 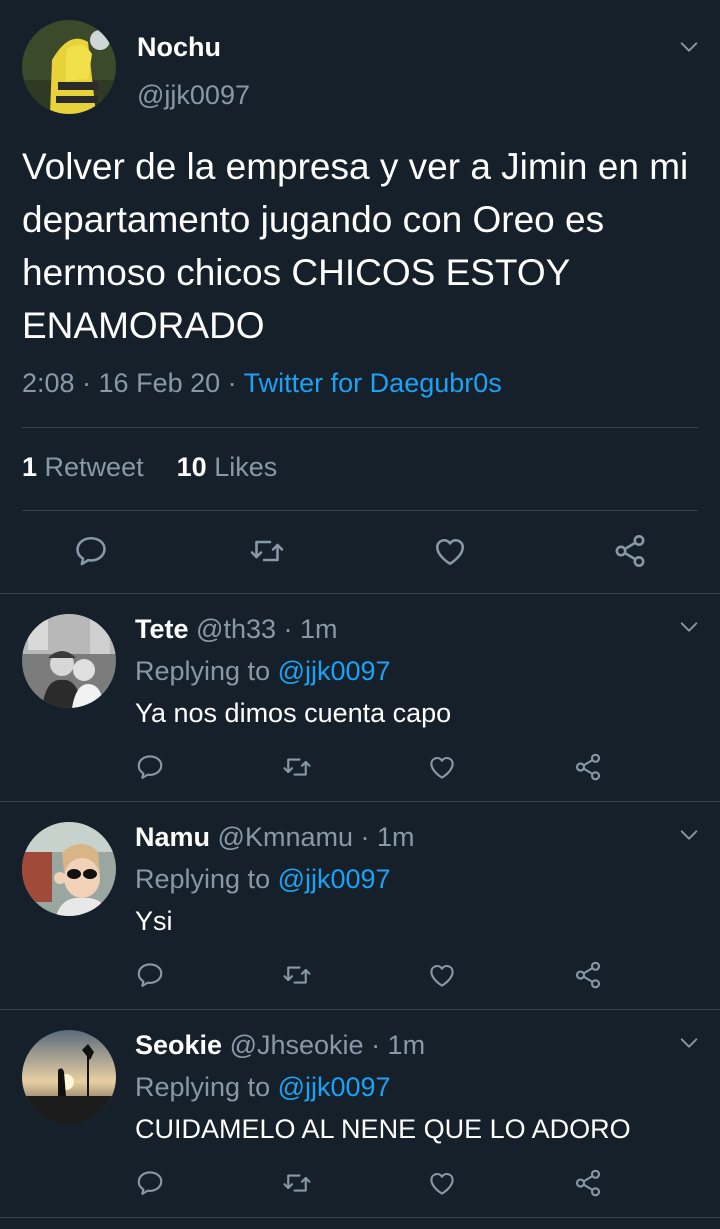 What do you see at coordinates (246, 467) in the screenshot?
I see `likes-label: Likes` at bounding box center [246, 467].